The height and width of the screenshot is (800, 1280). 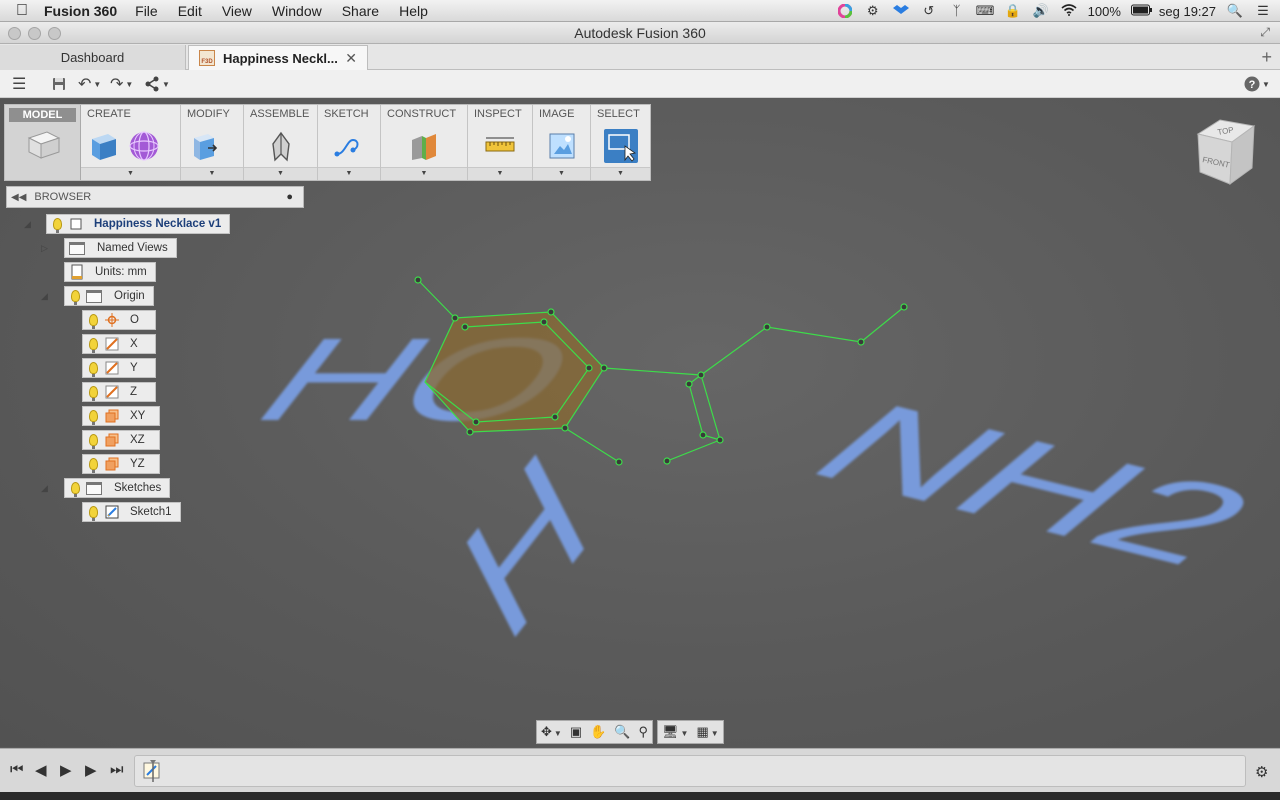 What do you see at coordinates (1041, 11) in the screenshot?
I see `volume-icon: 🔊` at bounding box center [1041, 11].